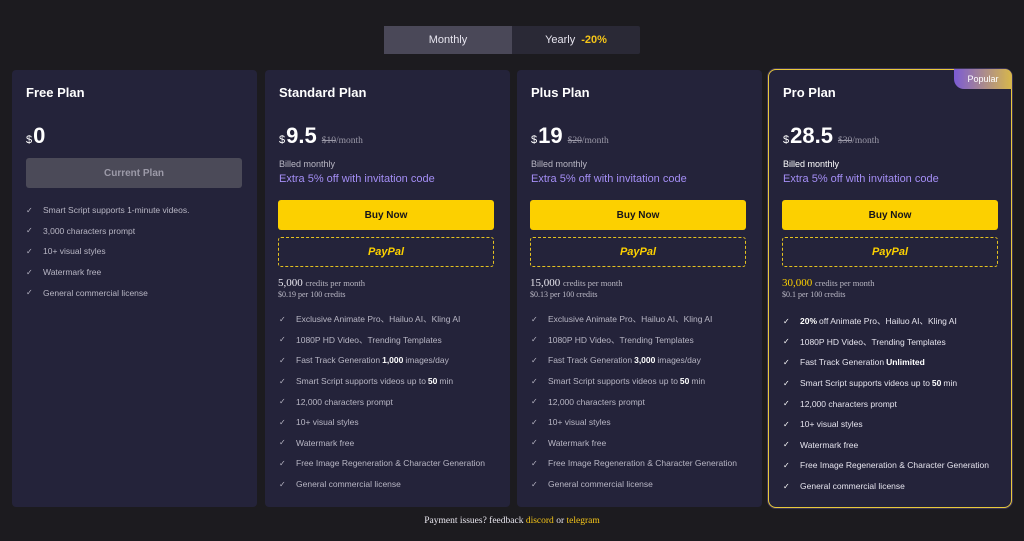  I want to click on price-amount: 9.5, so click(301, 135).